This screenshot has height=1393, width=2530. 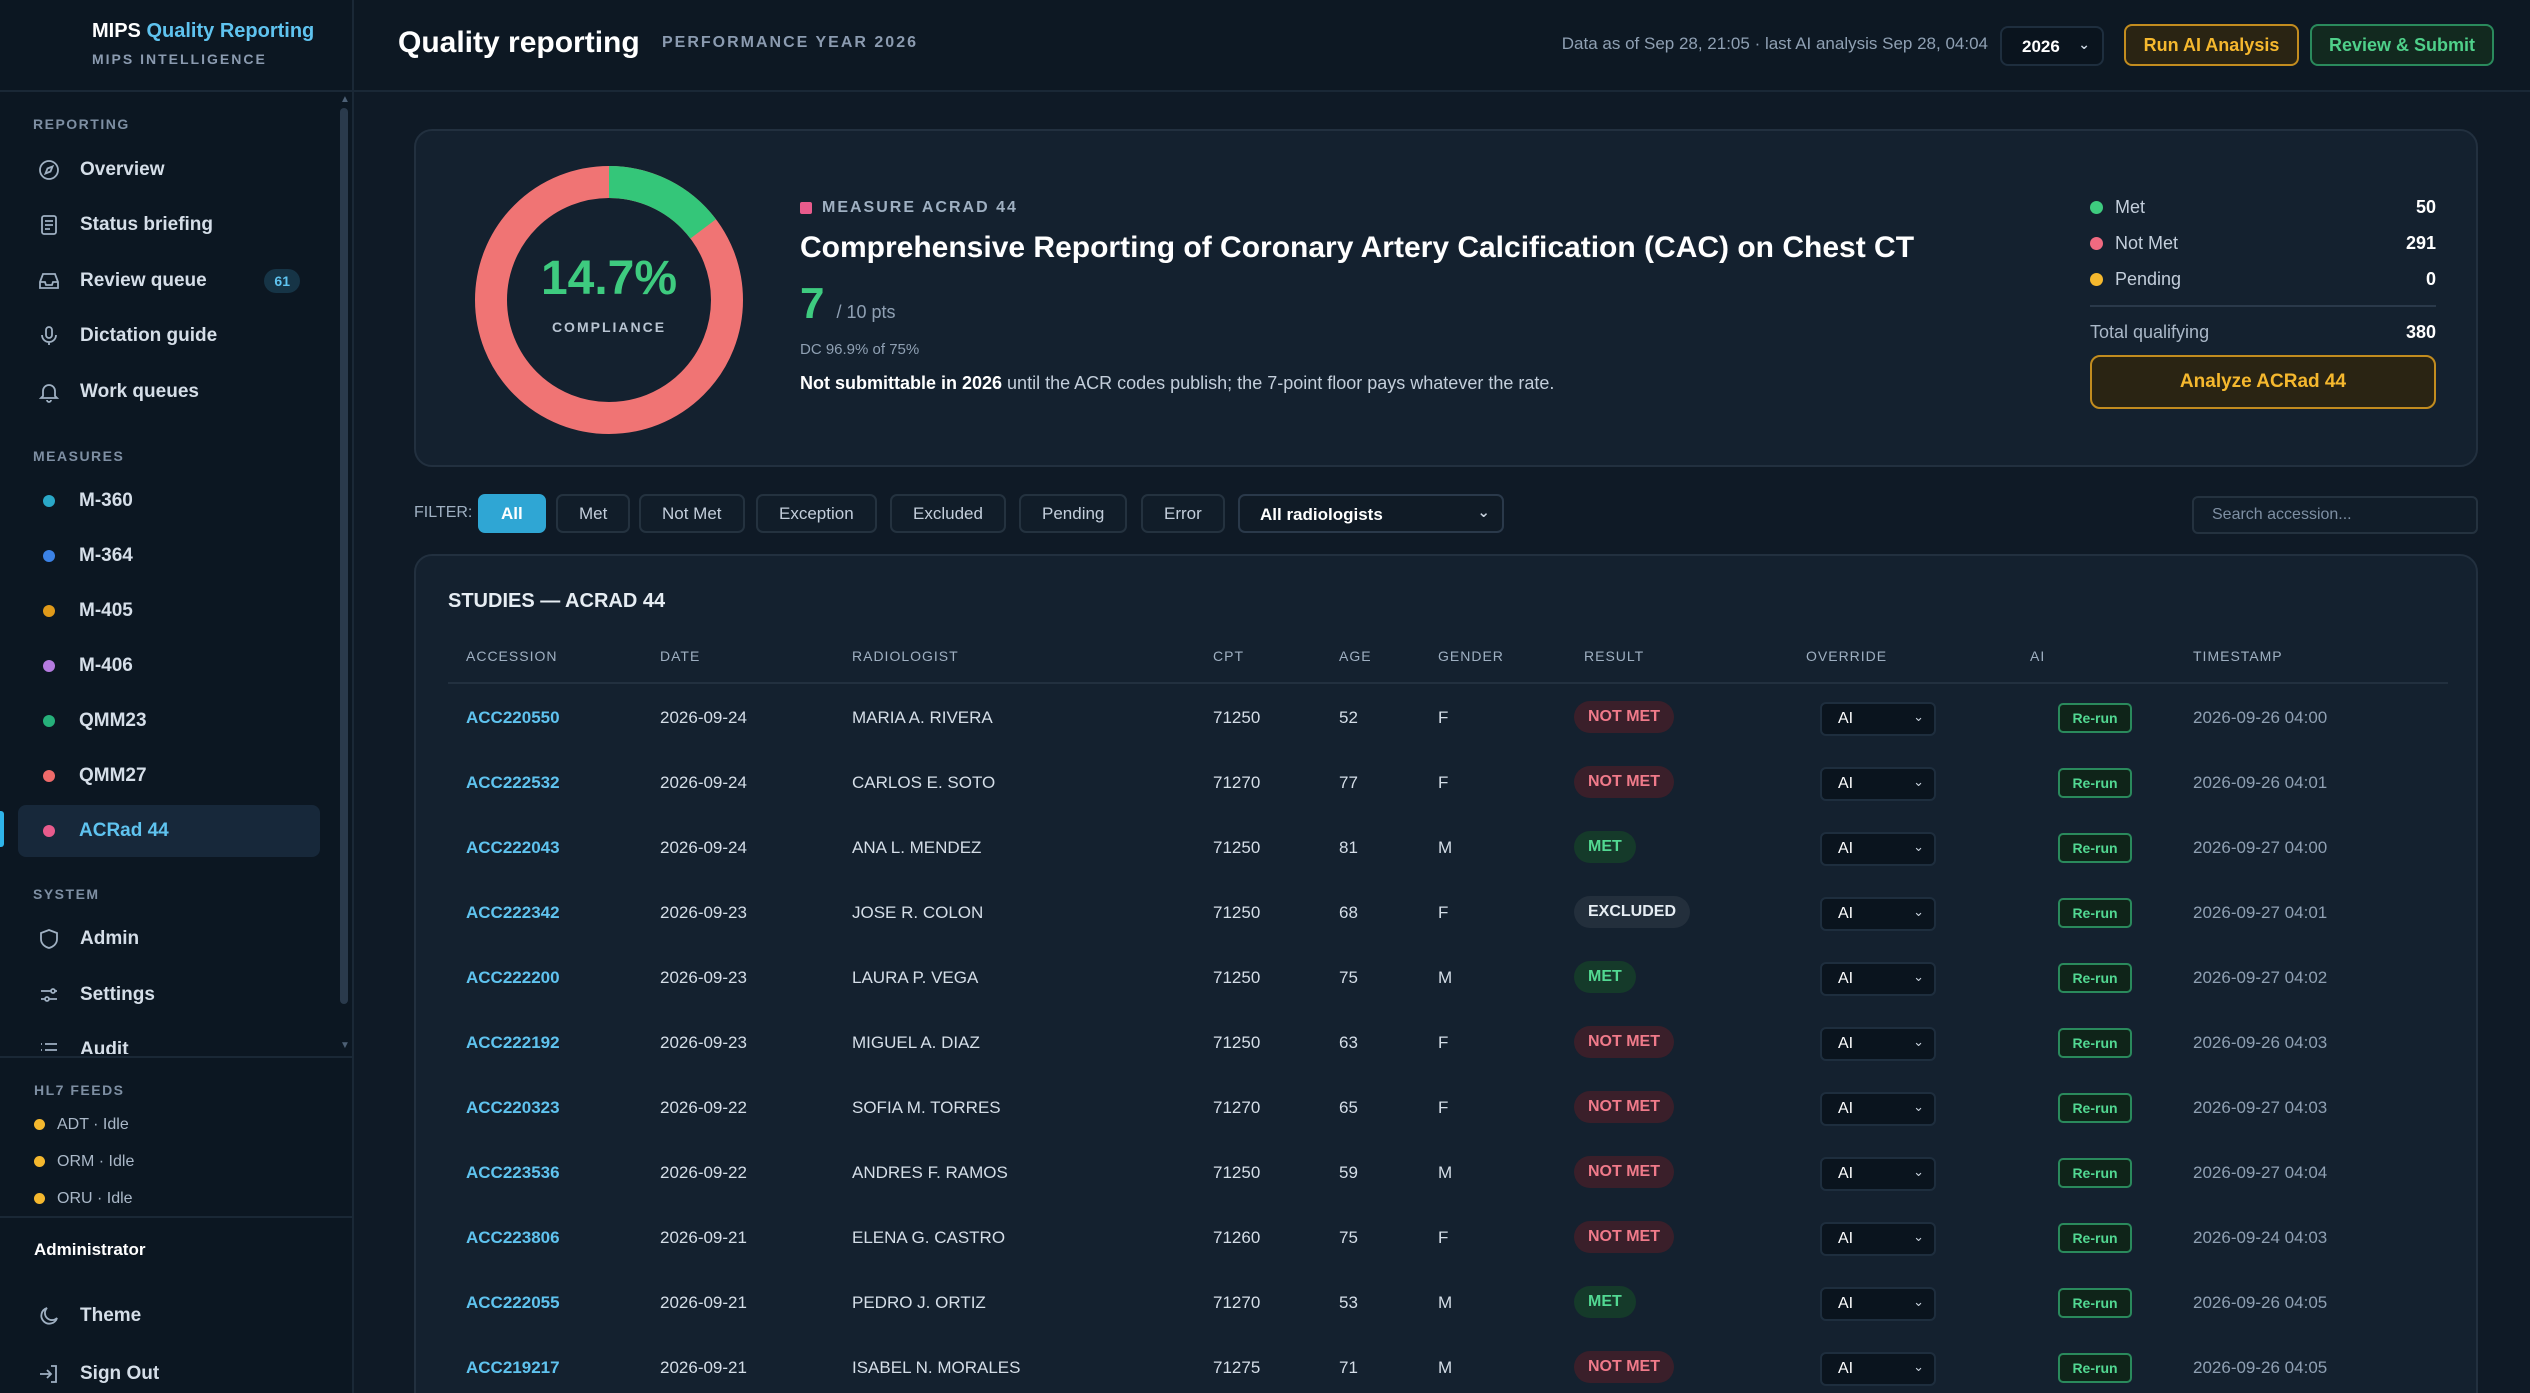 What do you see at coordinates (344, 556) in the screenshot?
I see `sidebar-scrollbar` at bounding box center [344, 556].